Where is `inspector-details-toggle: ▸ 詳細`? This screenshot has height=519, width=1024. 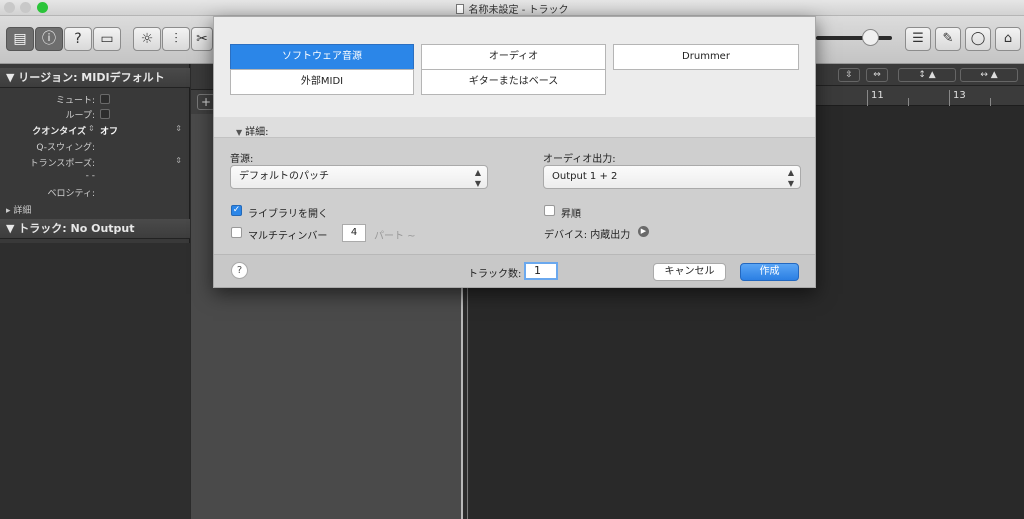
inspector-details-toggle: ▸ 詳細 is located at coordinates (18, 209).